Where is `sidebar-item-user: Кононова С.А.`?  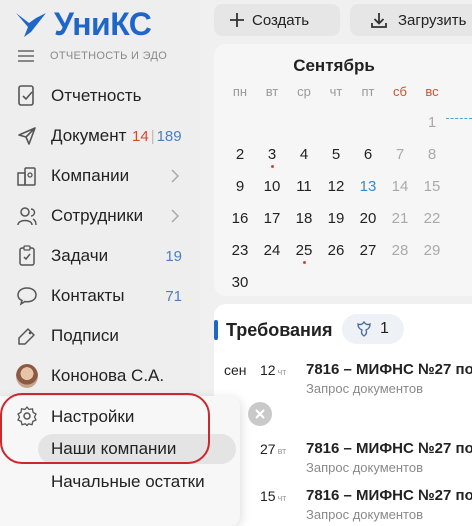 sidebar-item-user: Кононова С.А. is located at coordinates (100, 376).